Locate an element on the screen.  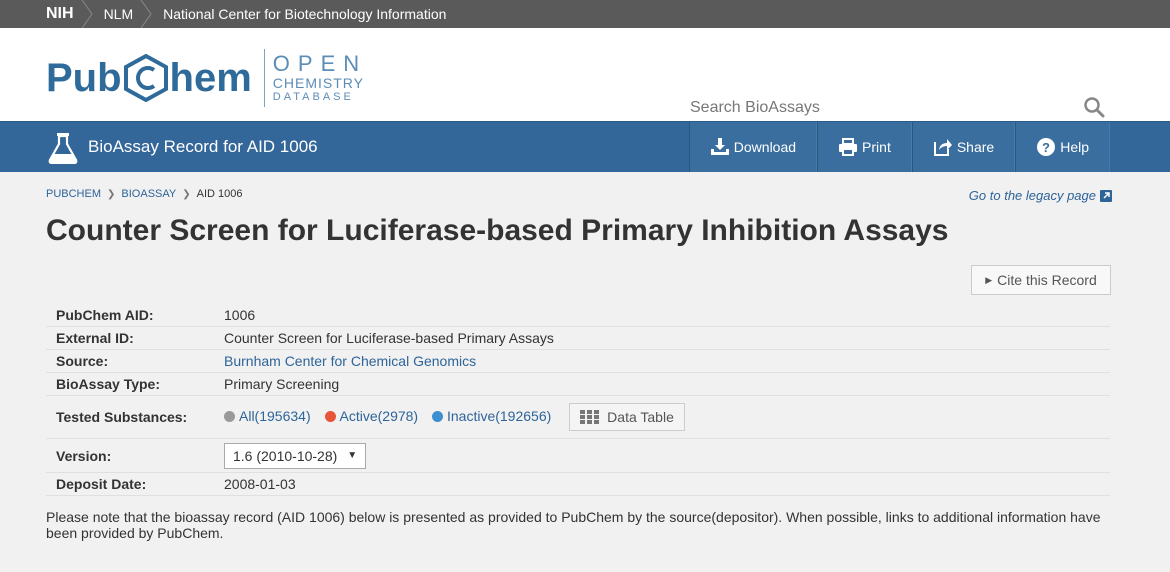
pubchem-logo: Pub hem OPEN CHEMISTRY DATABASE is located at coordinates (206, 78).